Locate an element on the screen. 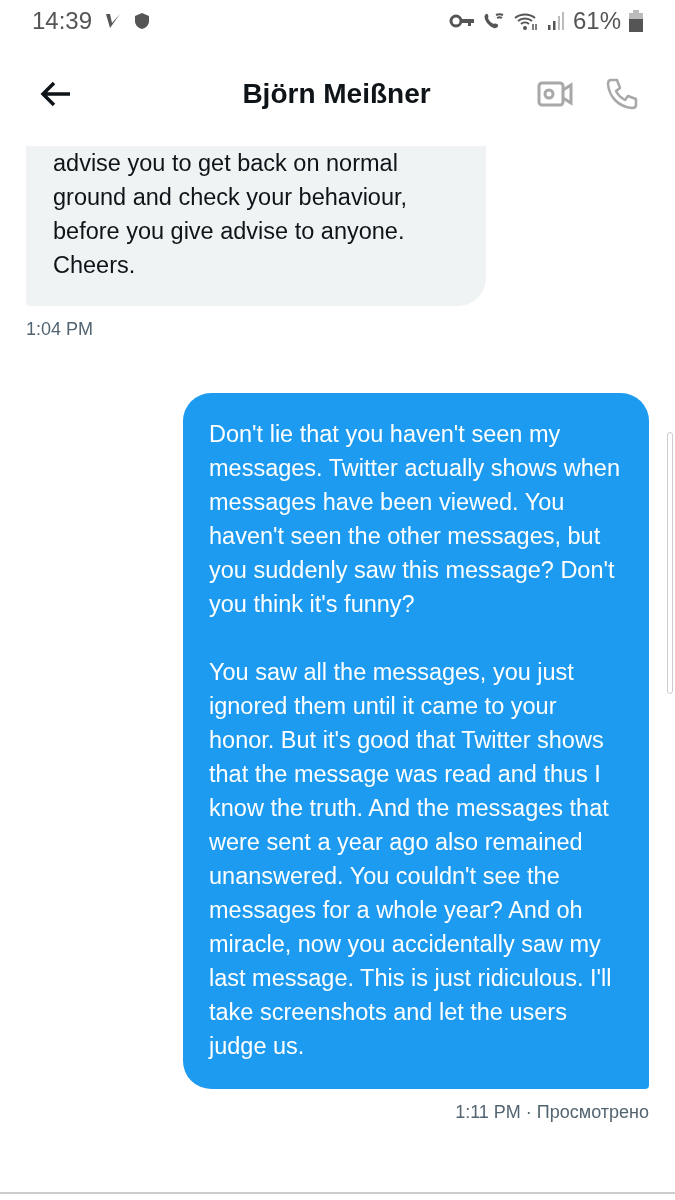 This screenshot has height=1200, width=675. shield-icon is located at coordinates (142, 21).